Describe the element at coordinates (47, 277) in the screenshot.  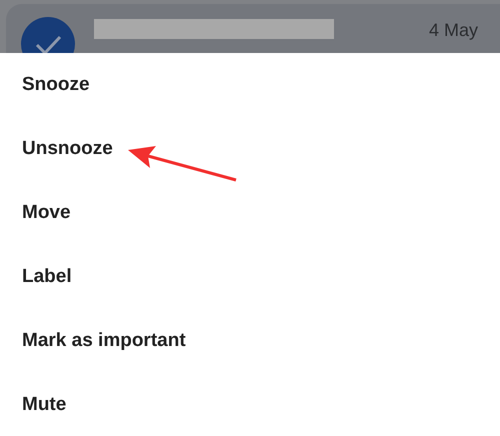
I see `menu-item: Label` at that location.